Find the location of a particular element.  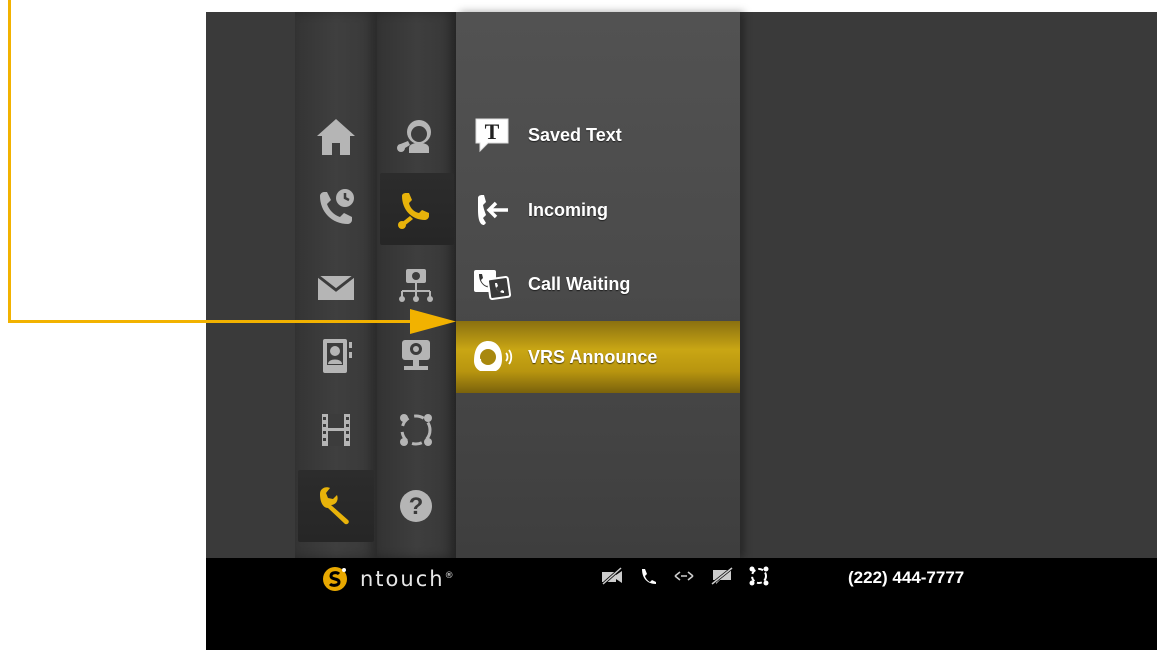

menu-item-saved-text: T Saved Text is located at coordinates (598, 135).